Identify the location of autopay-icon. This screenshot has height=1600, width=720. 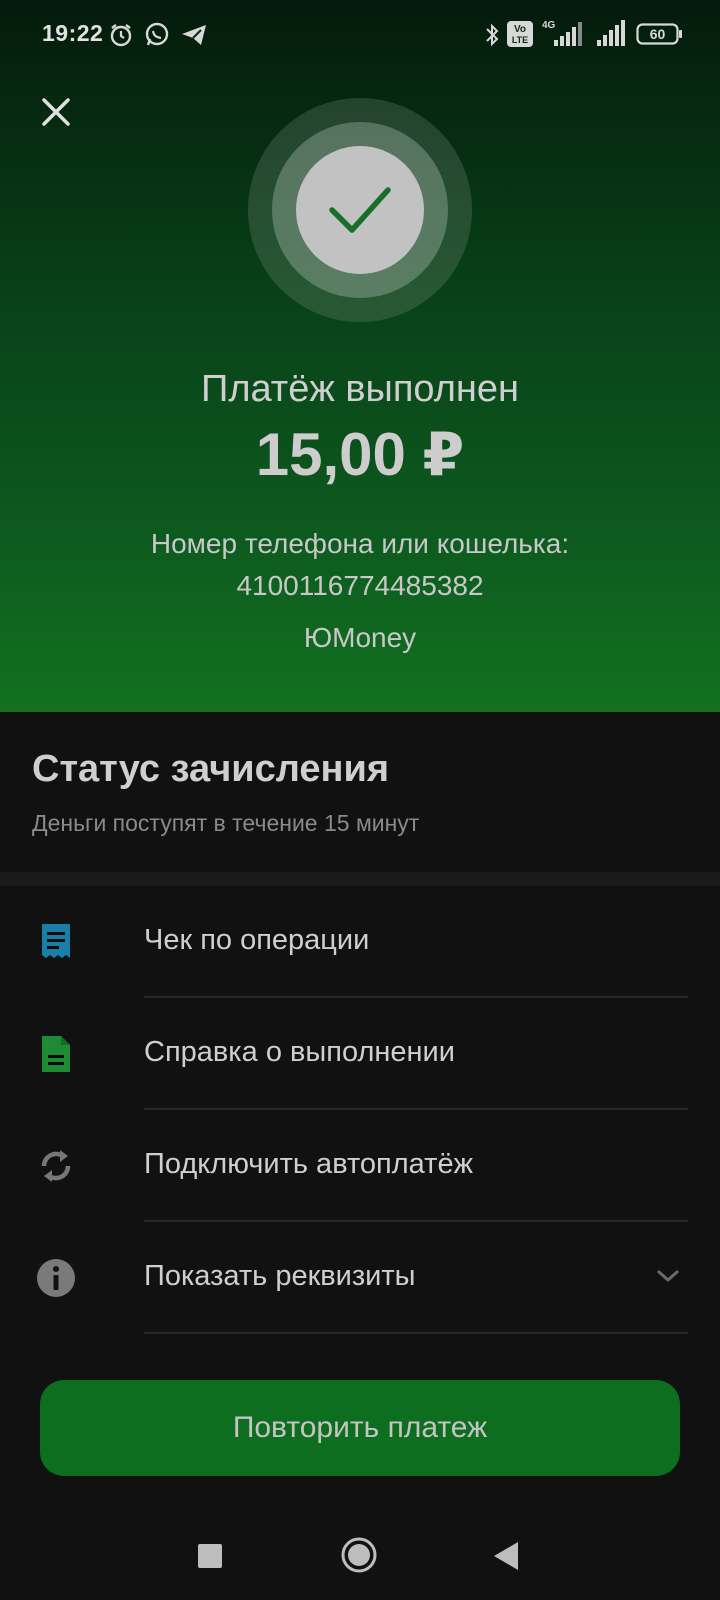
(56, 1166).